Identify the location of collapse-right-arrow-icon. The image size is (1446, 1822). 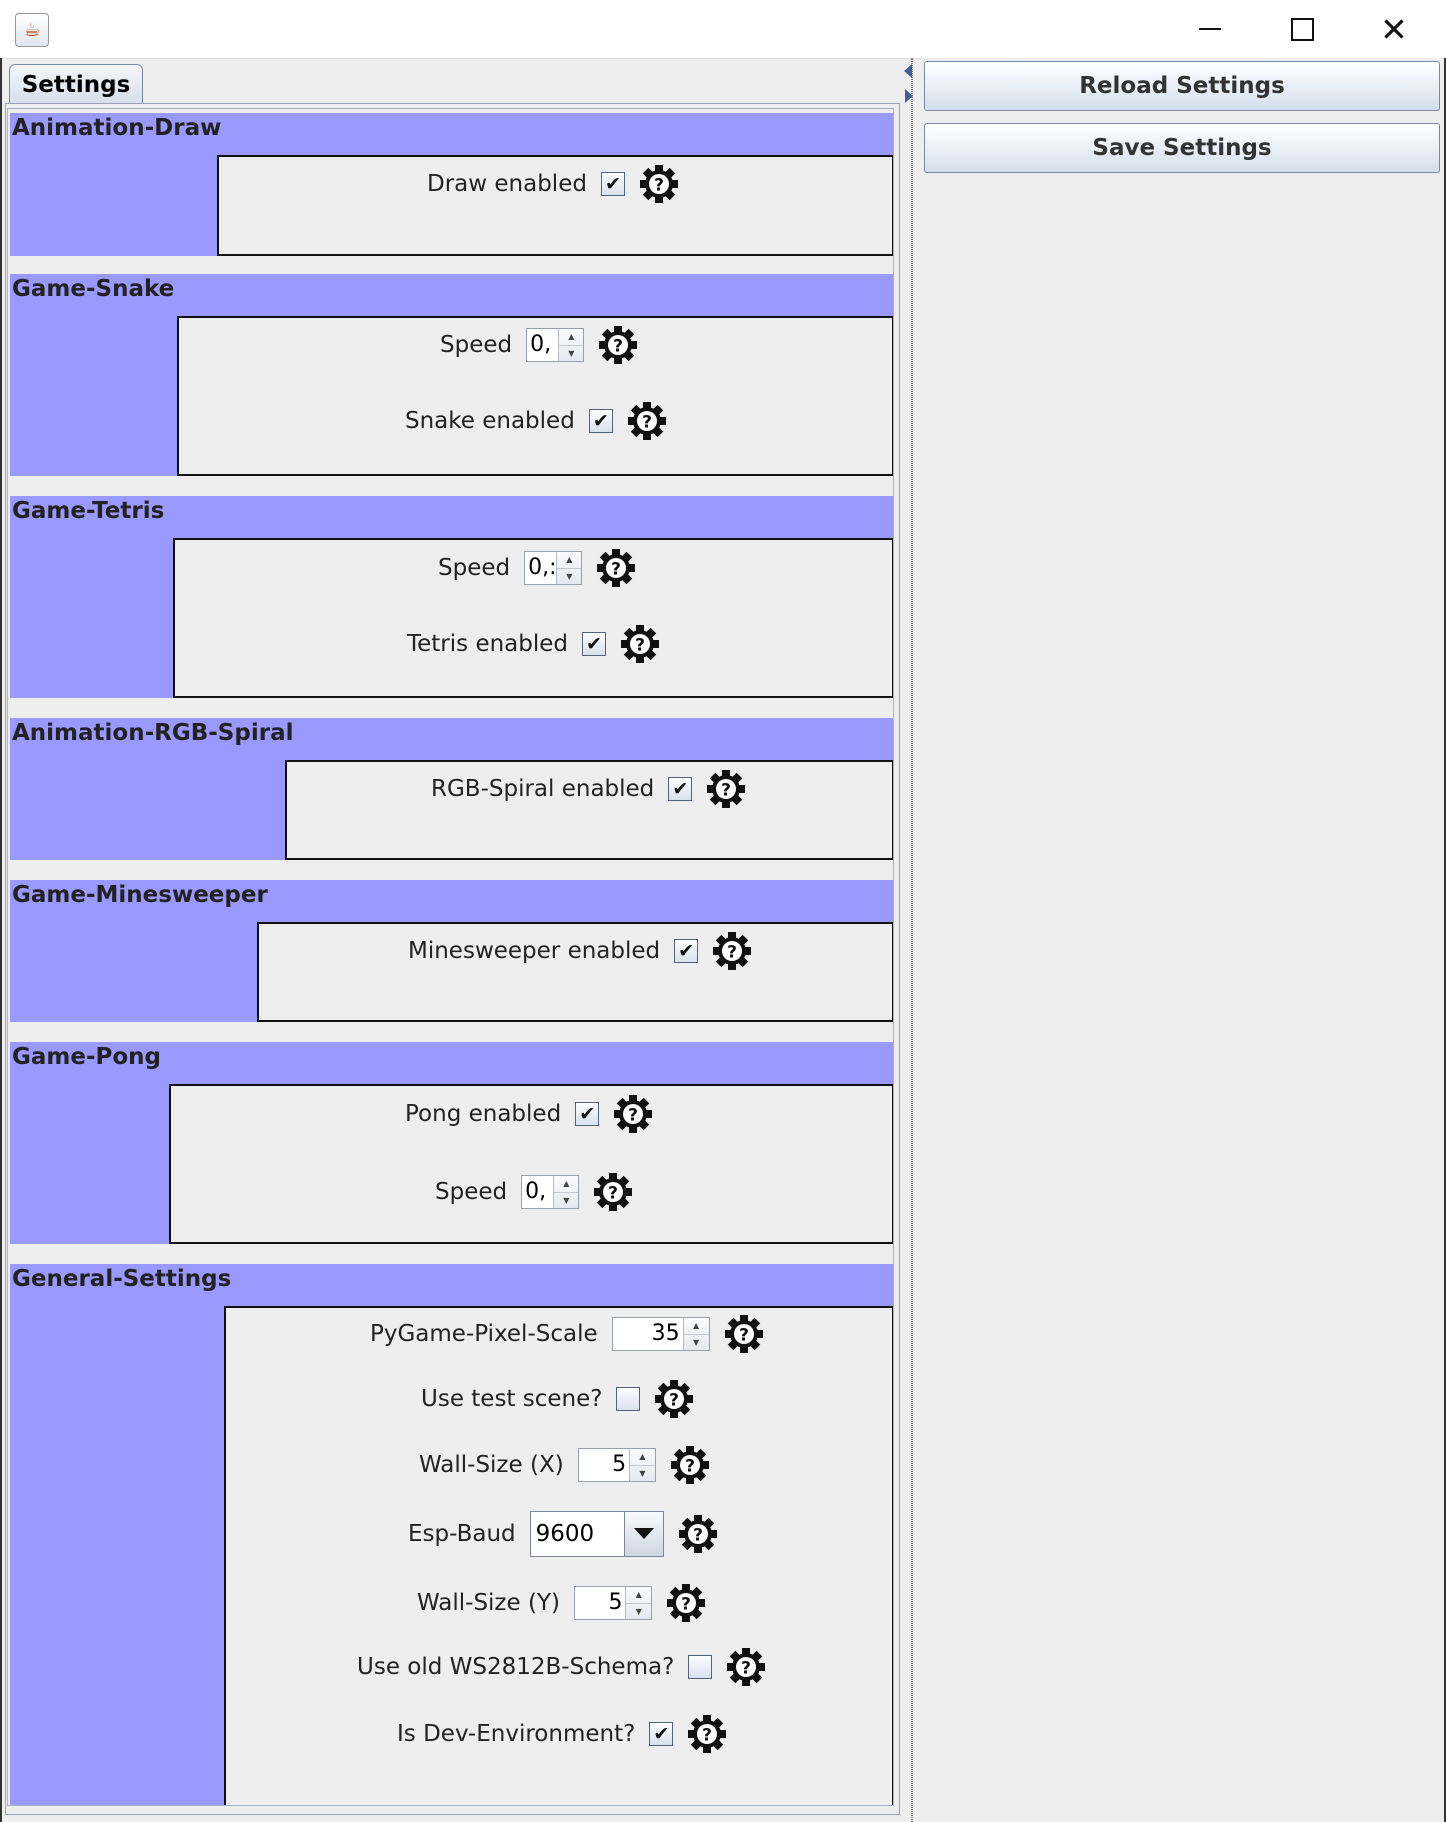
(909, 96).